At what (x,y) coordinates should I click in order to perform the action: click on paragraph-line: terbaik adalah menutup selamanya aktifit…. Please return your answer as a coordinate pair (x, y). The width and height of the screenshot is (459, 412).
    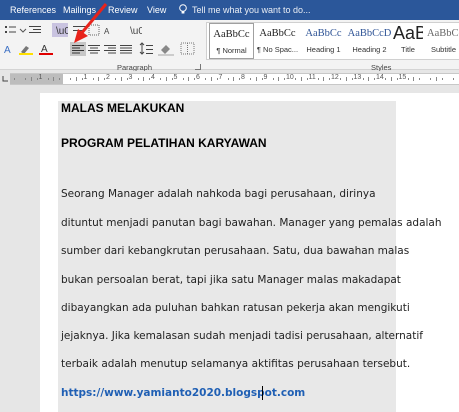
    Looking at the image, I should click on (235, 364).